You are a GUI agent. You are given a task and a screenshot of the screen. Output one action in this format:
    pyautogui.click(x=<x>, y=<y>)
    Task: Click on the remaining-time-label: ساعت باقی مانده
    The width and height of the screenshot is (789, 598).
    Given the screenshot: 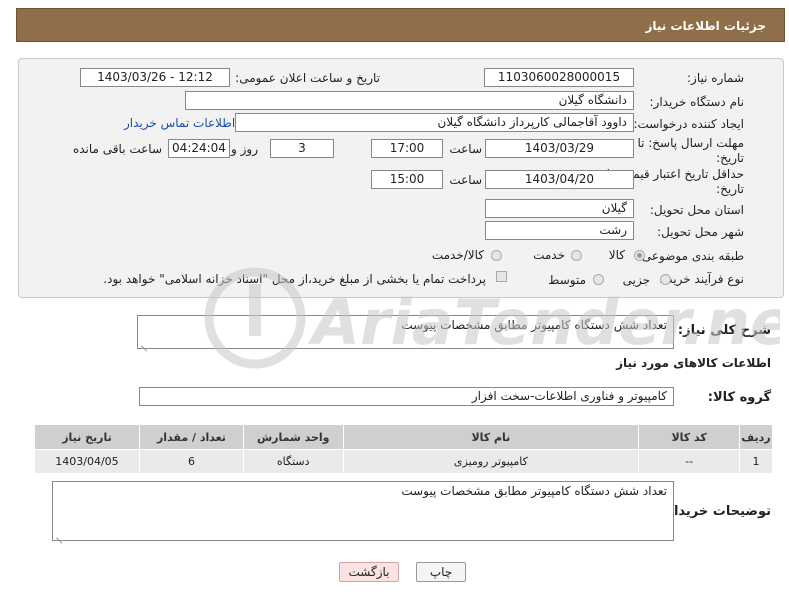 What is the action you would take?
    pyautogui.click(x=117, y=149)
    